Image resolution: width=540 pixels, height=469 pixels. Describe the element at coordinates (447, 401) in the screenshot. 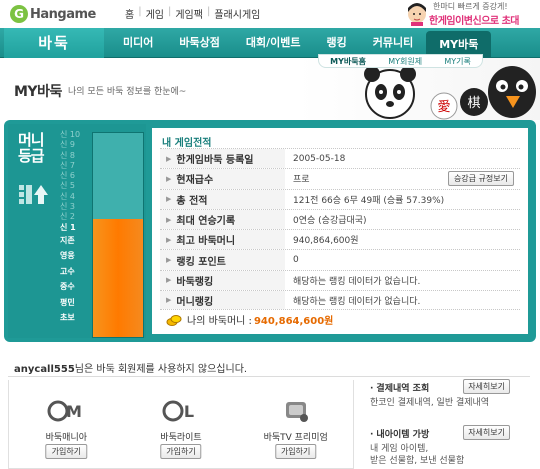

I see `payment-history-link: 결제내역 조회 자세히보기 한코인 결제내역, 일반 결제내역` at that location.